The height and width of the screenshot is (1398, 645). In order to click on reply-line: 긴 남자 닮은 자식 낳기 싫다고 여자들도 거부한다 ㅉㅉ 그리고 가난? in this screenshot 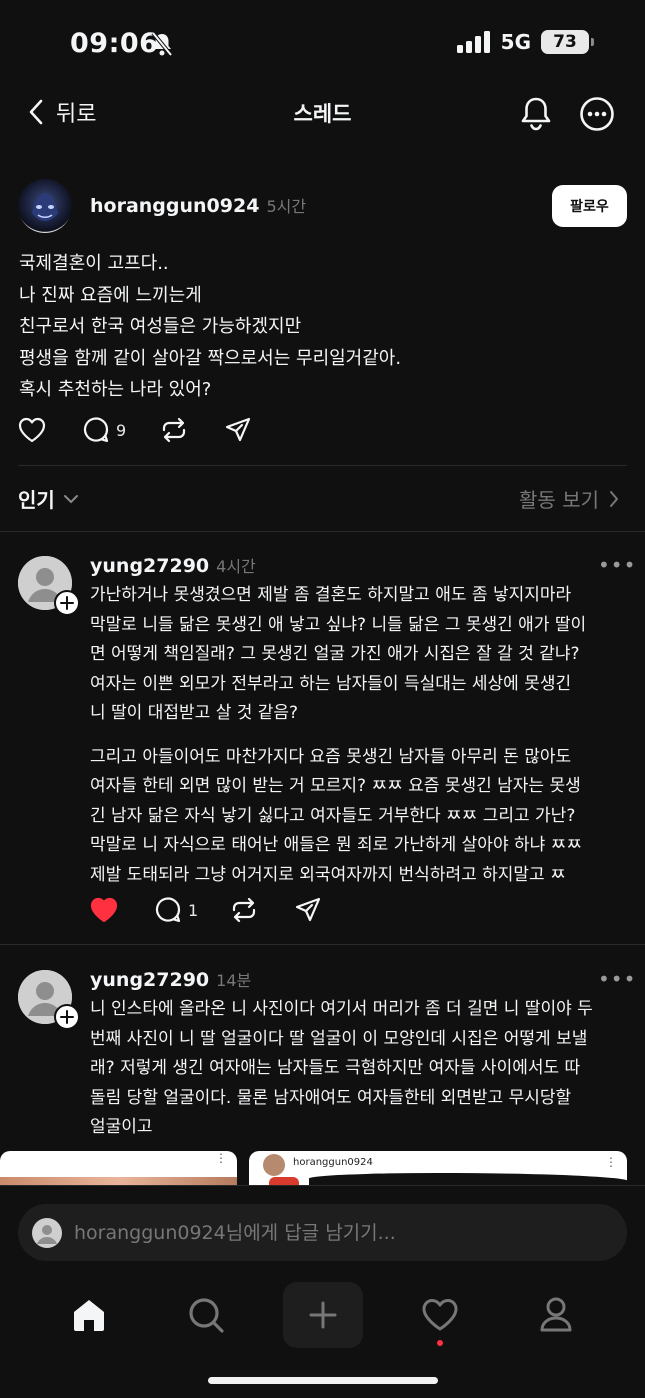, I will do `click(333, 815)`.